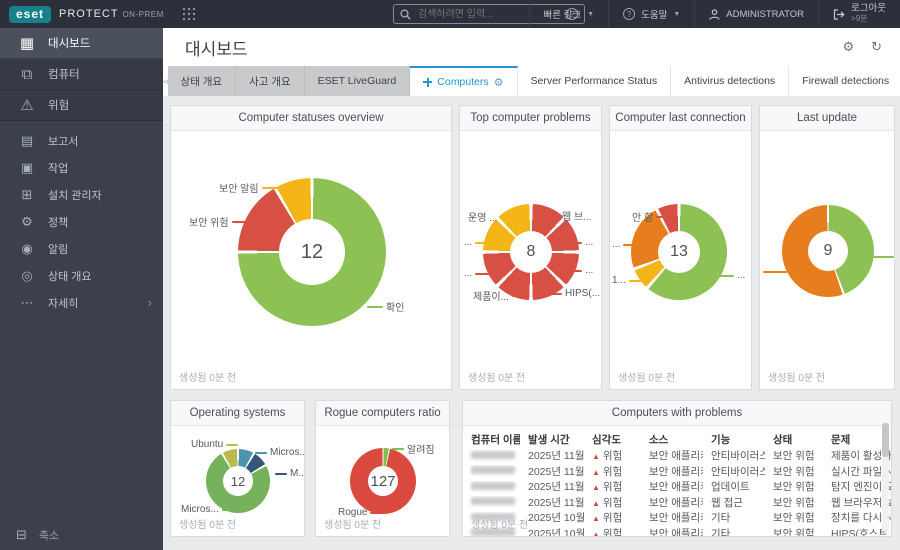  Describe the element at coordinates (677, 413) in the screenshot. I see `panel-title: Computers with problems` at that location.